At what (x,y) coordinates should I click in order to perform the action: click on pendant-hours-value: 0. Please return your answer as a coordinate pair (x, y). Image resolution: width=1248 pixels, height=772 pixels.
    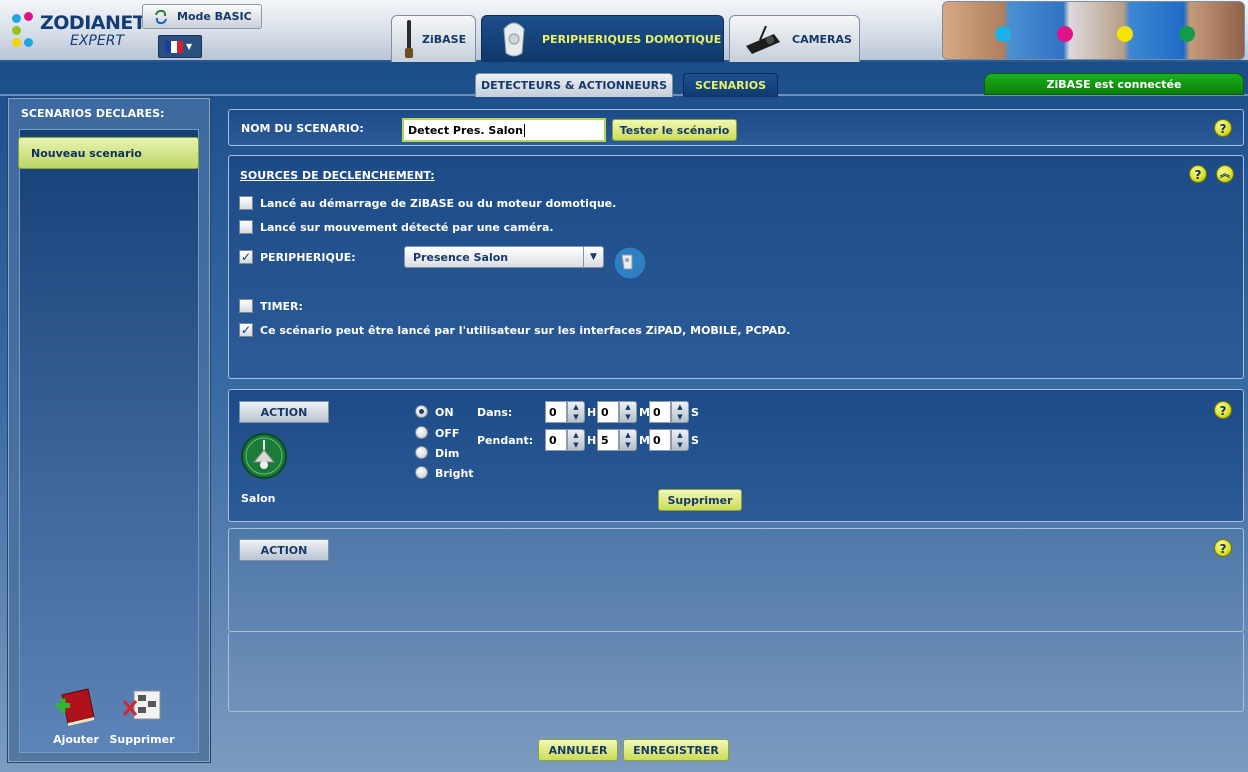
    Looking at the image, I should click on (556, 440).